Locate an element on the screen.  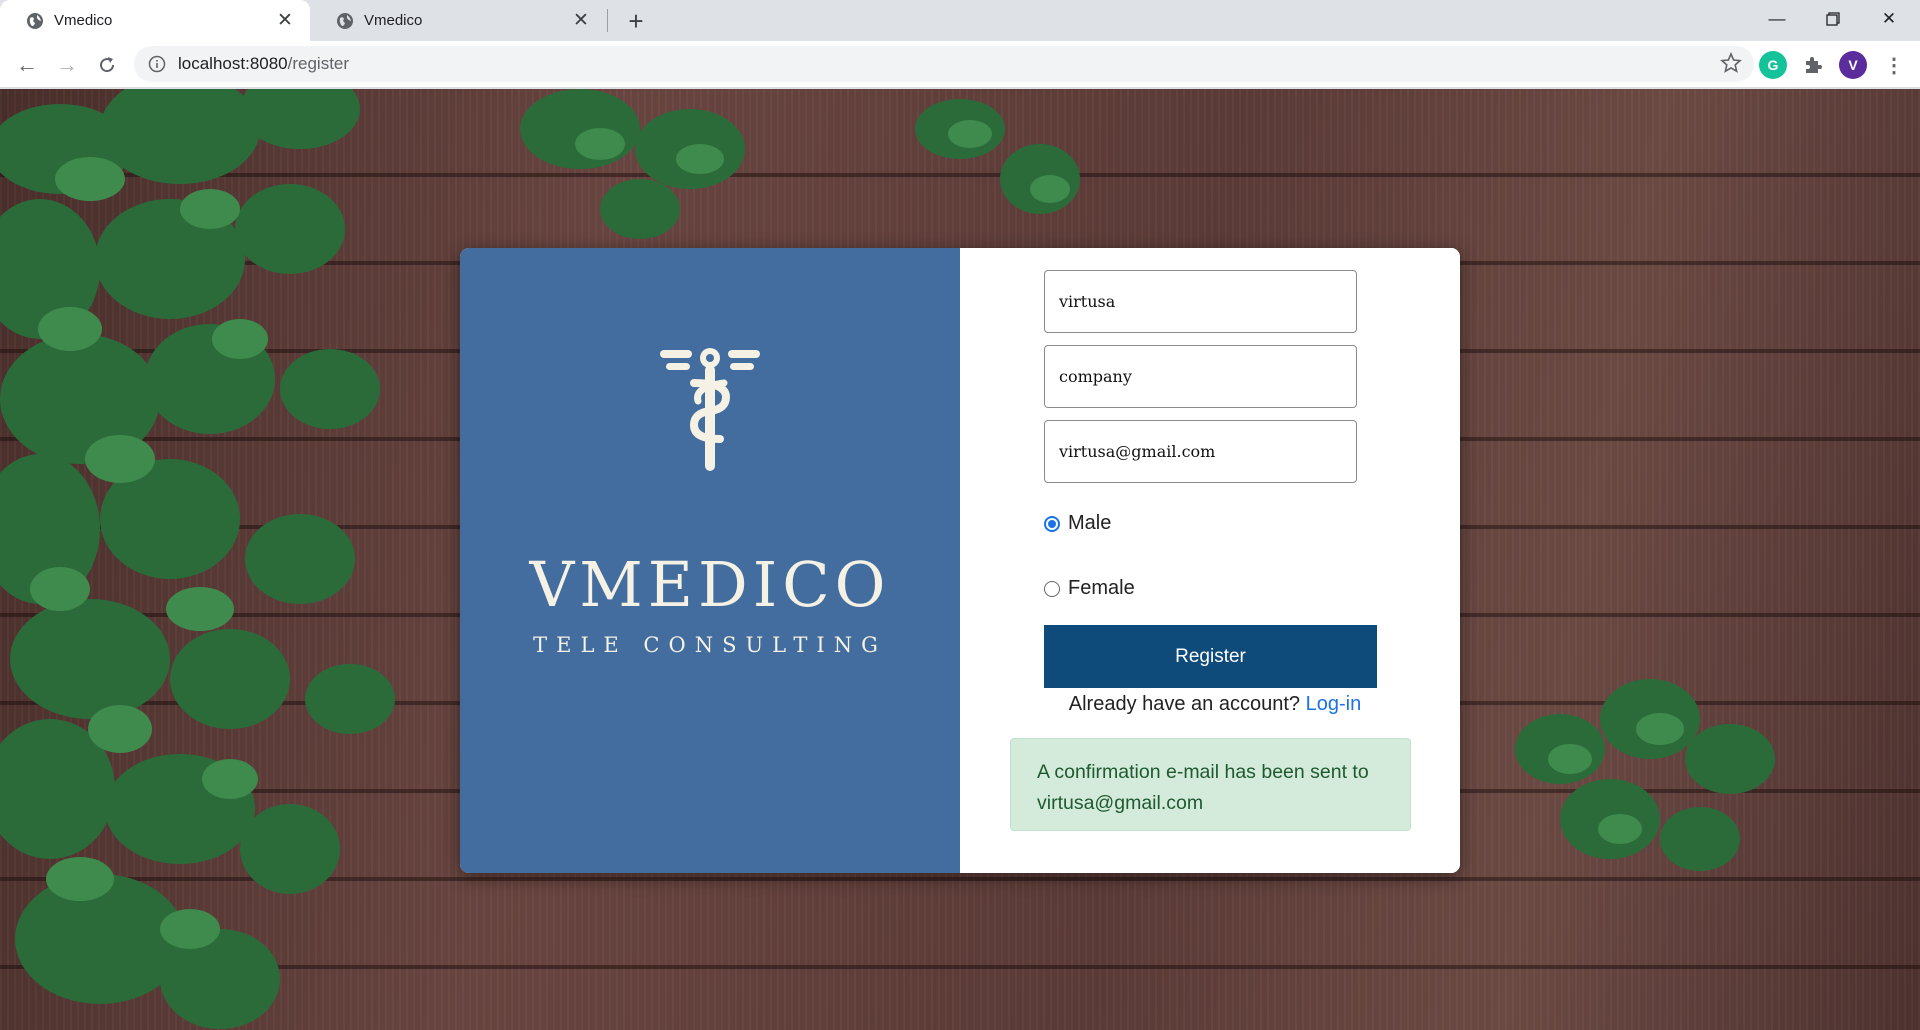
brand-name: VMEDICO is located at coordinates (710, 584).